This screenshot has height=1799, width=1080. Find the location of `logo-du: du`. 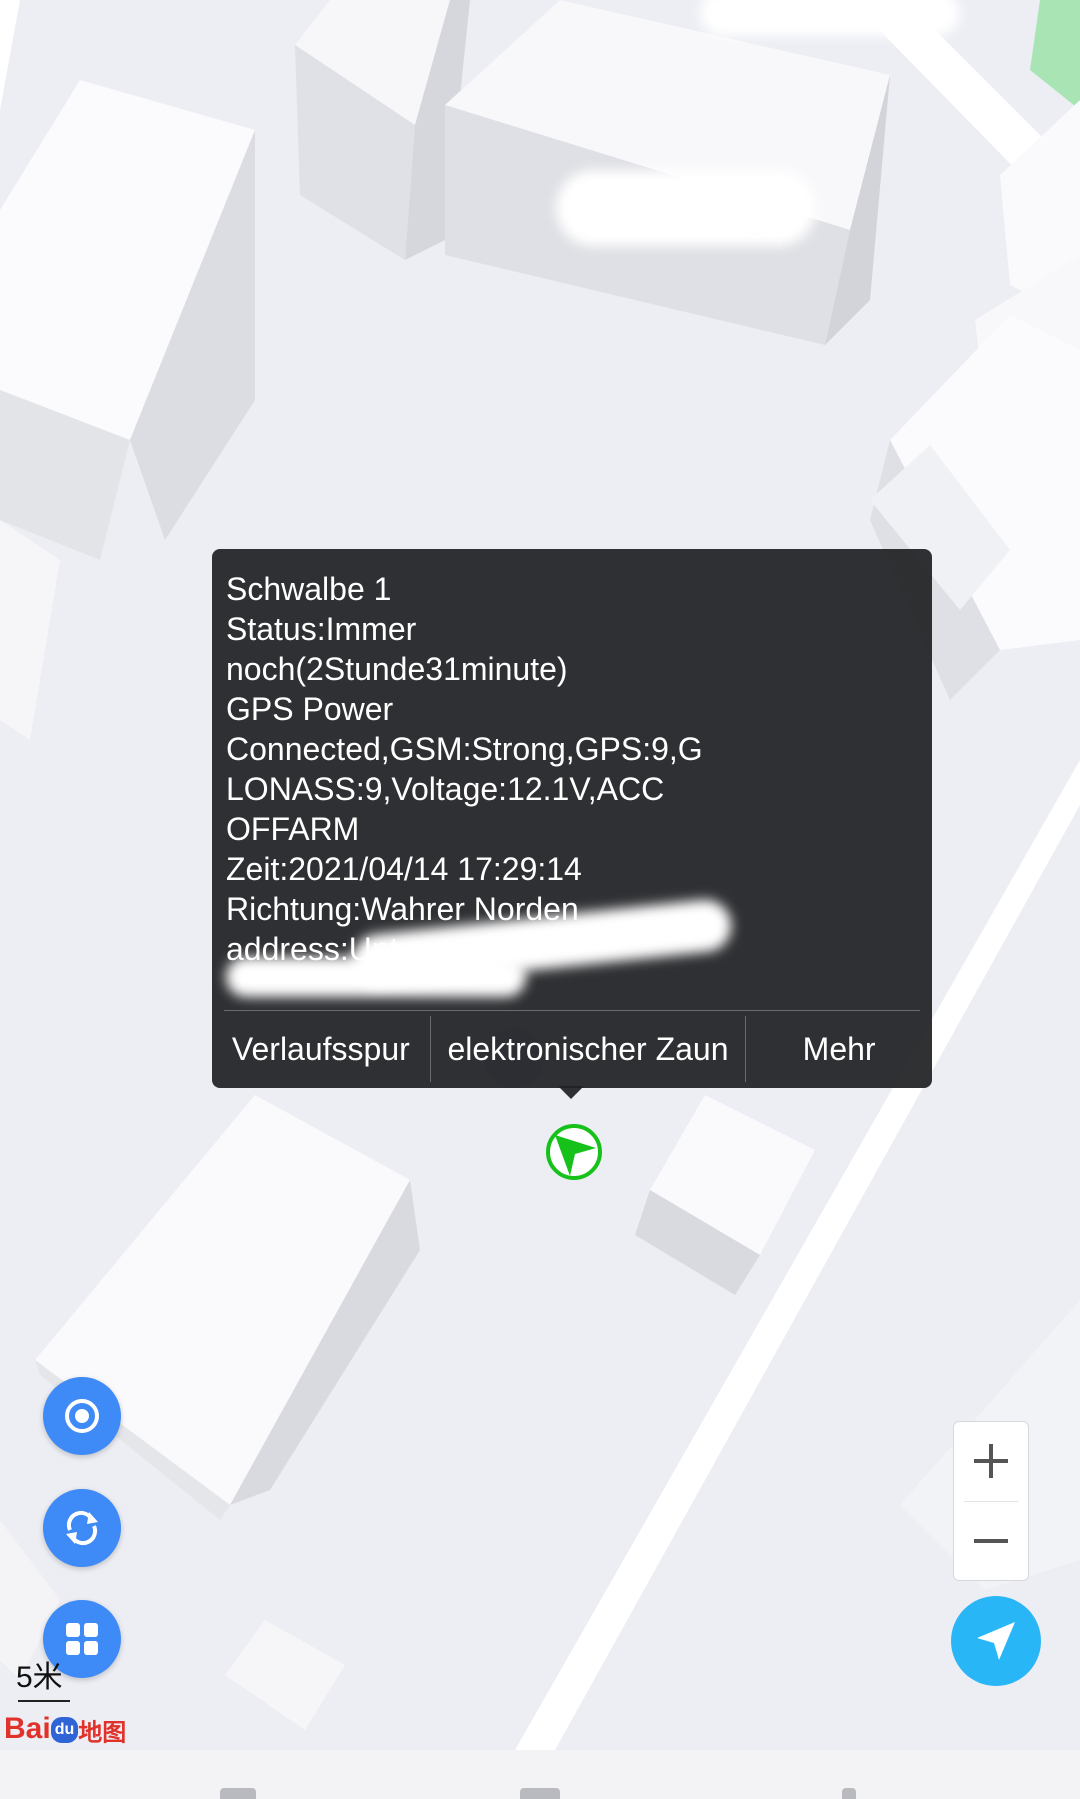

logo-du: du is located at coordinates (64, 1730).